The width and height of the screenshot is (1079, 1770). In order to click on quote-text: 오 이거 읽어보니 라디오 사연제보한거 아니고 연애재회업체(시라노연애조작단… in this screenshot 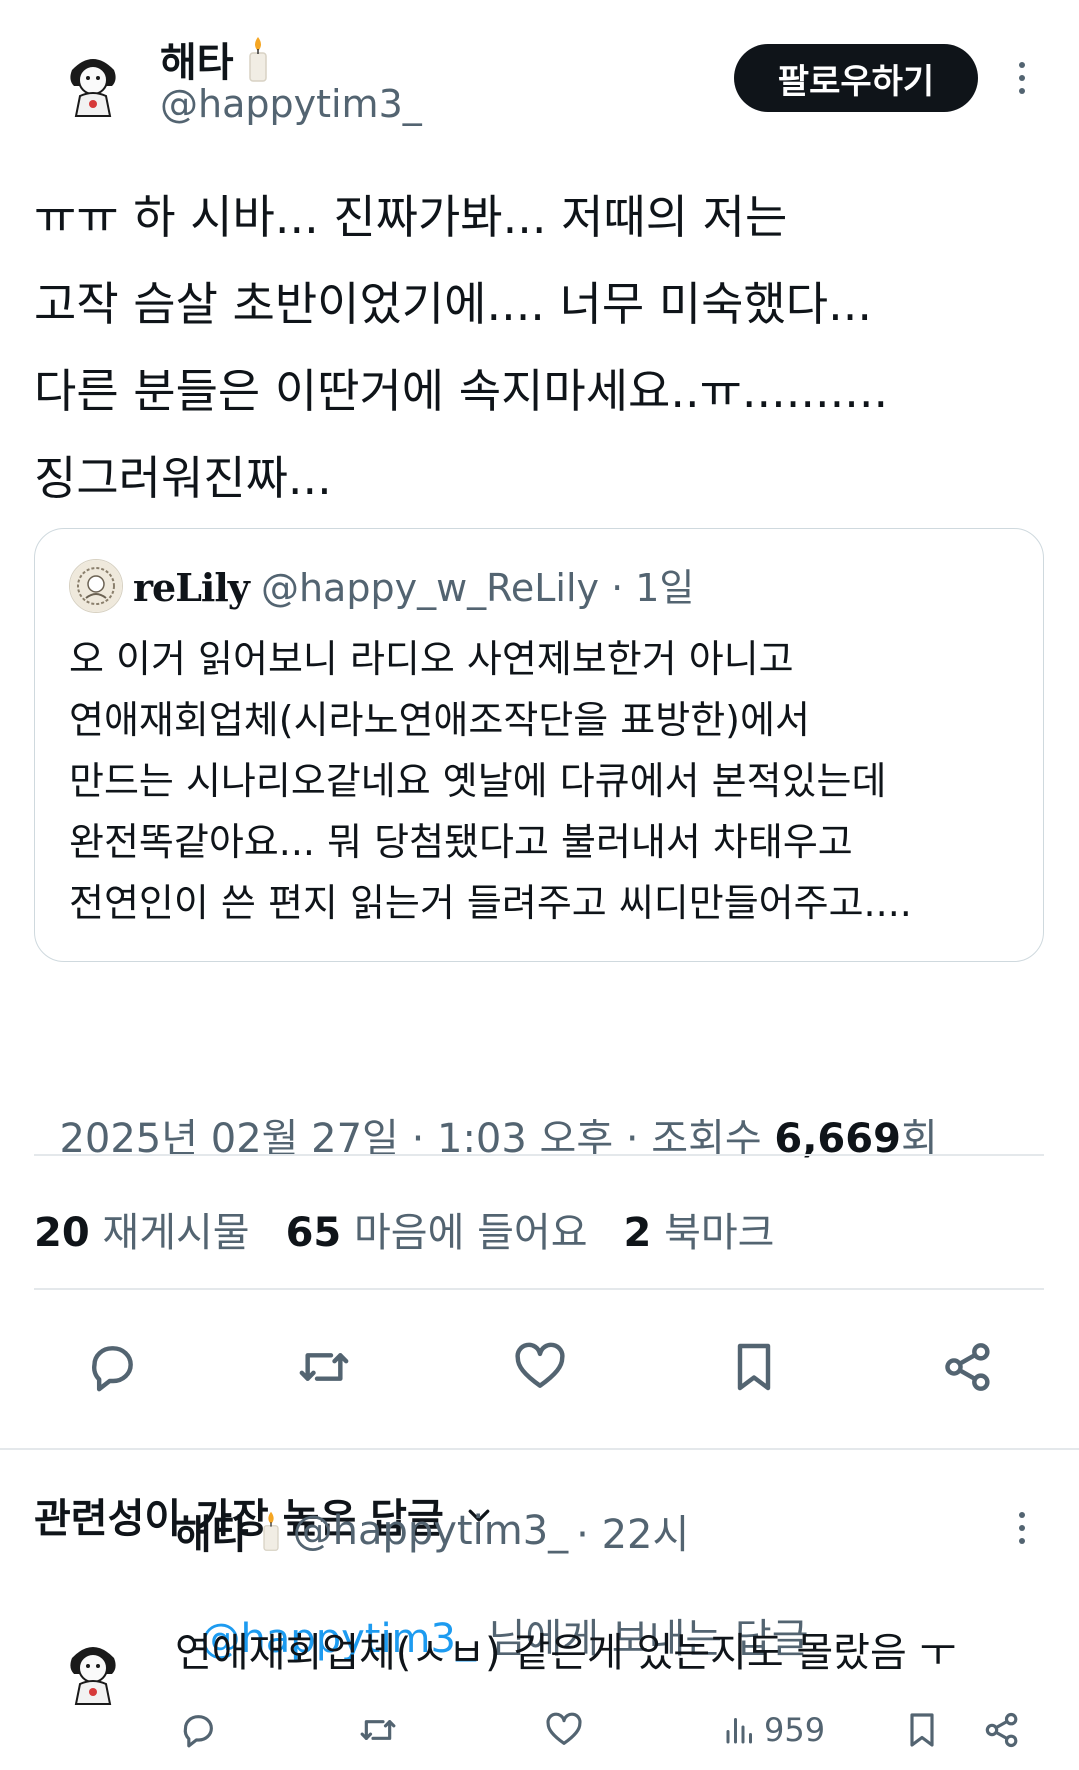, I will do `click(490, 781)`.